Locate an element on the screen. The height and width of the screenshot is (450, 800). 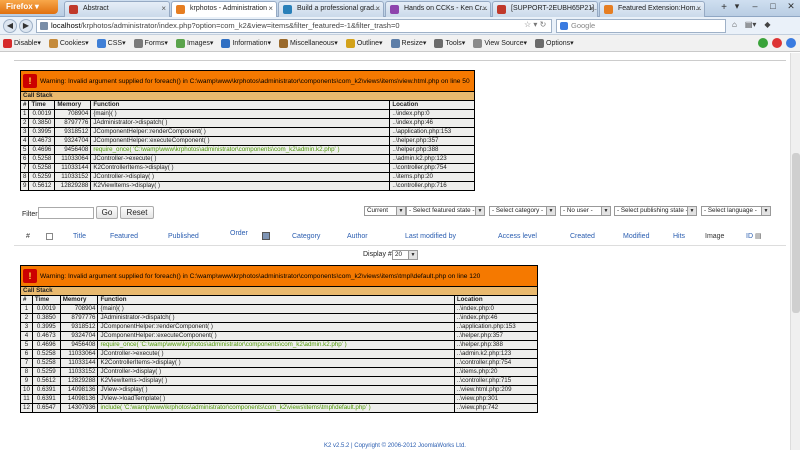
minimize-icon: – is located at coordinates (755, 7).